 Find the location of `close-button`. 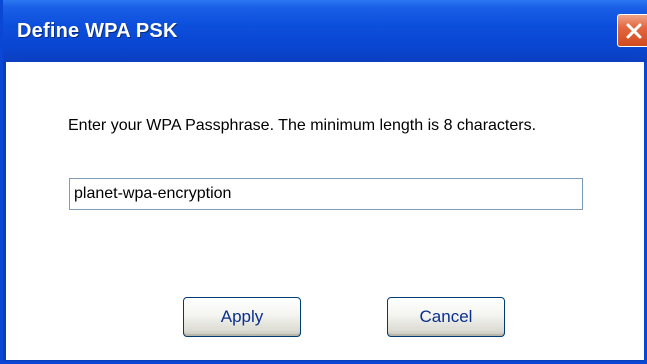

close-button is located at coordinates (632, 30).